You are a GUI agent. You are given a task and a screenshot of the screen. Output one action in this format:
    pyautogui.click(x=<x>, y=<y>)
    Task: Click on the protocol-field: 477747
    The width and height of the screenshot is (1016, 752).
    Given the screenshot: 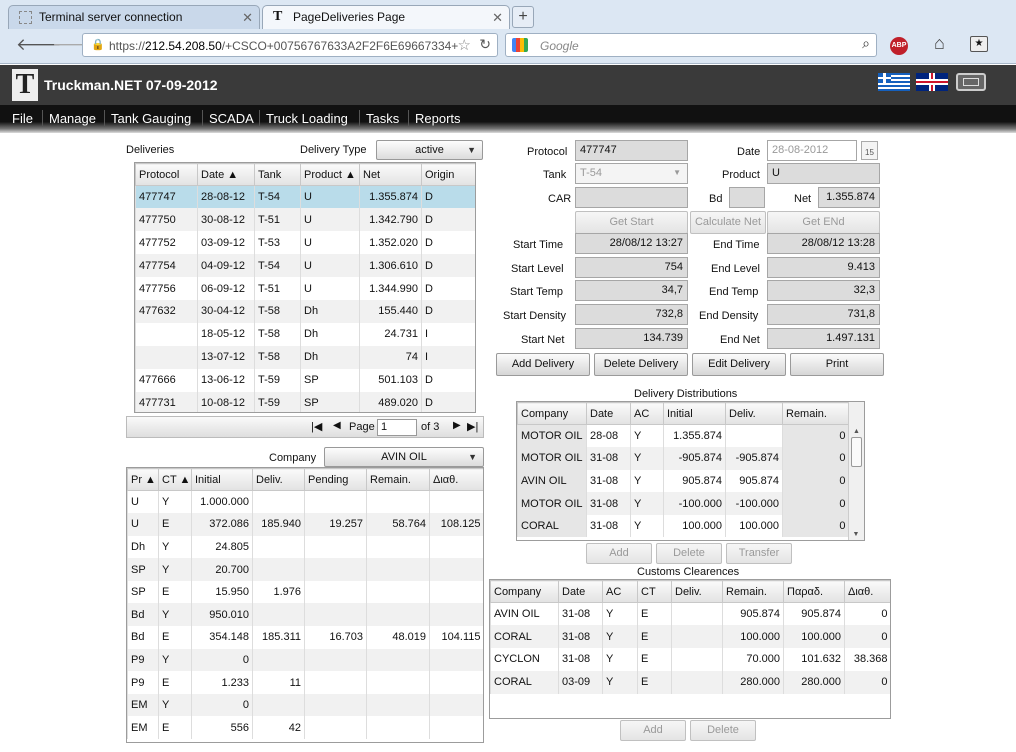 What is the action you would take?
    pyautogui.click(x=631, y=150)
    